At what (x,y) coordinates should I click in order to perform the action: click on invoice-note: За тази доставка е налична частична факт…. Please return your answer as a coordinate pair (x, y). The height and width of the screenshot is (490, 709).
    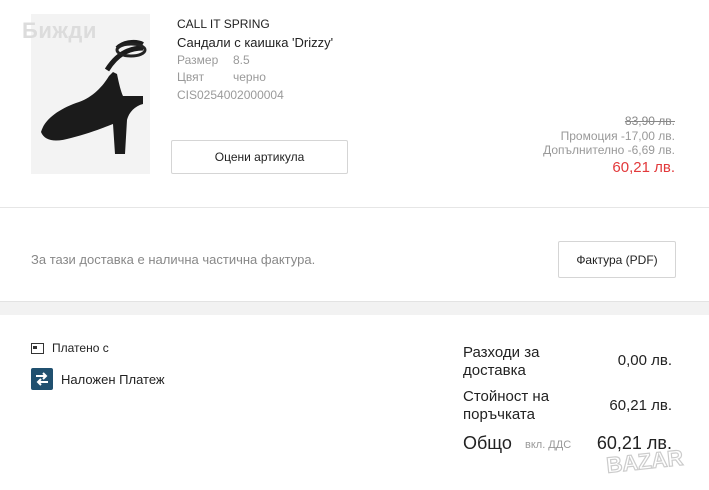
    Looking at the image, I should click on (173, 259).